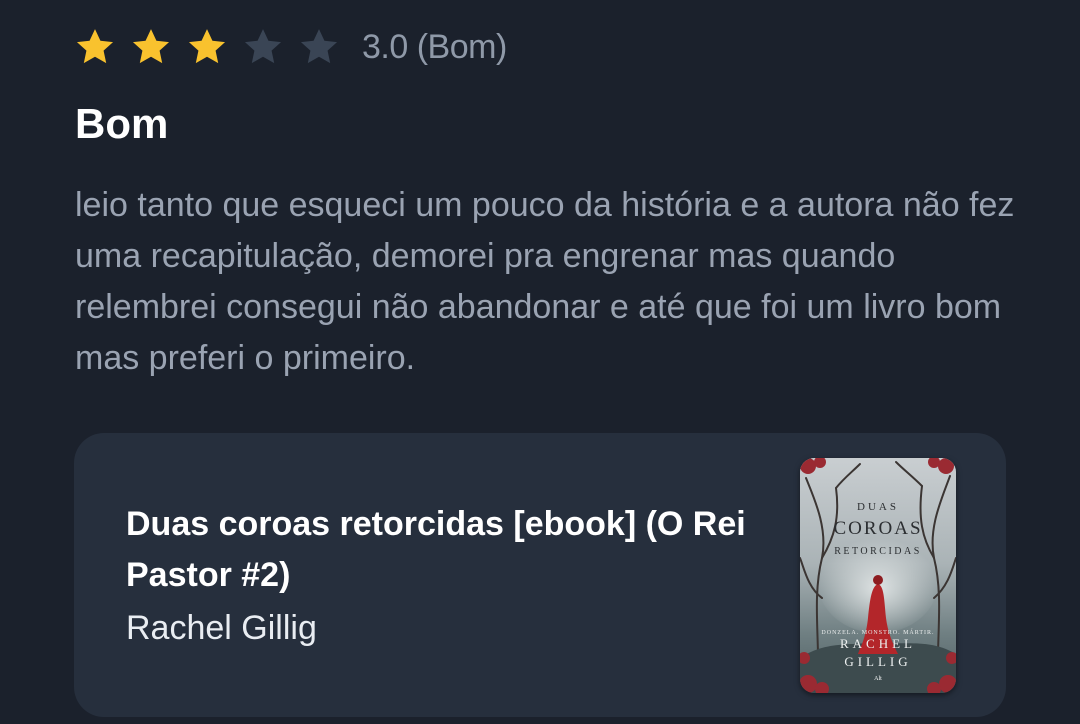 The height and width of the screenshot is (724, 1080). What do you see at coordinates (878, 679) in the screenshot?
I see `cover-publisher: Alt` at bounding box center [878, 679].